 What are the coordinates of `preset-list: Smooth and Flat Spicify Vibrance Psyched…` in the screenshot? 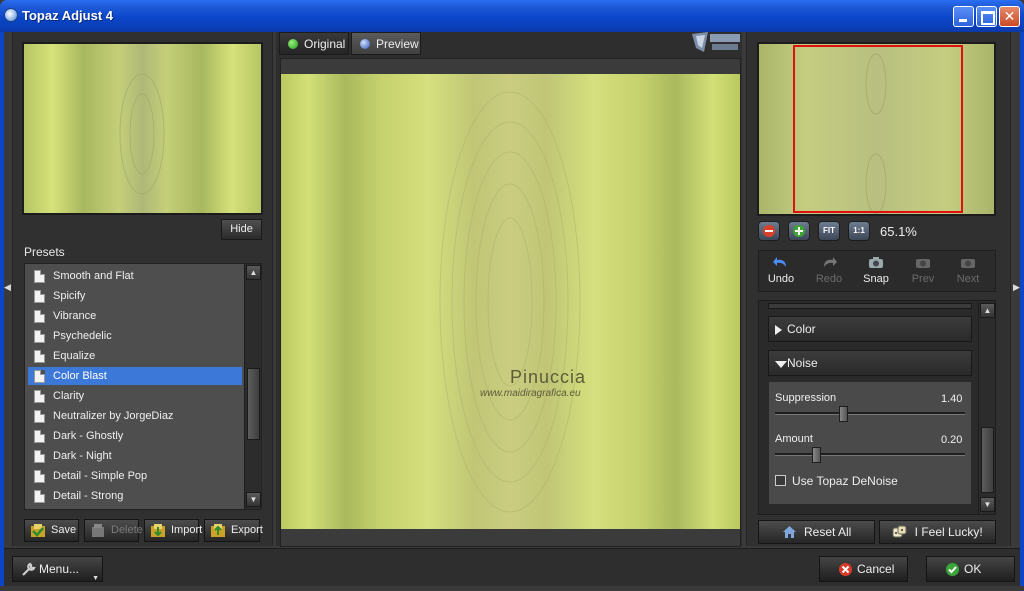 It's located at (143, 386).